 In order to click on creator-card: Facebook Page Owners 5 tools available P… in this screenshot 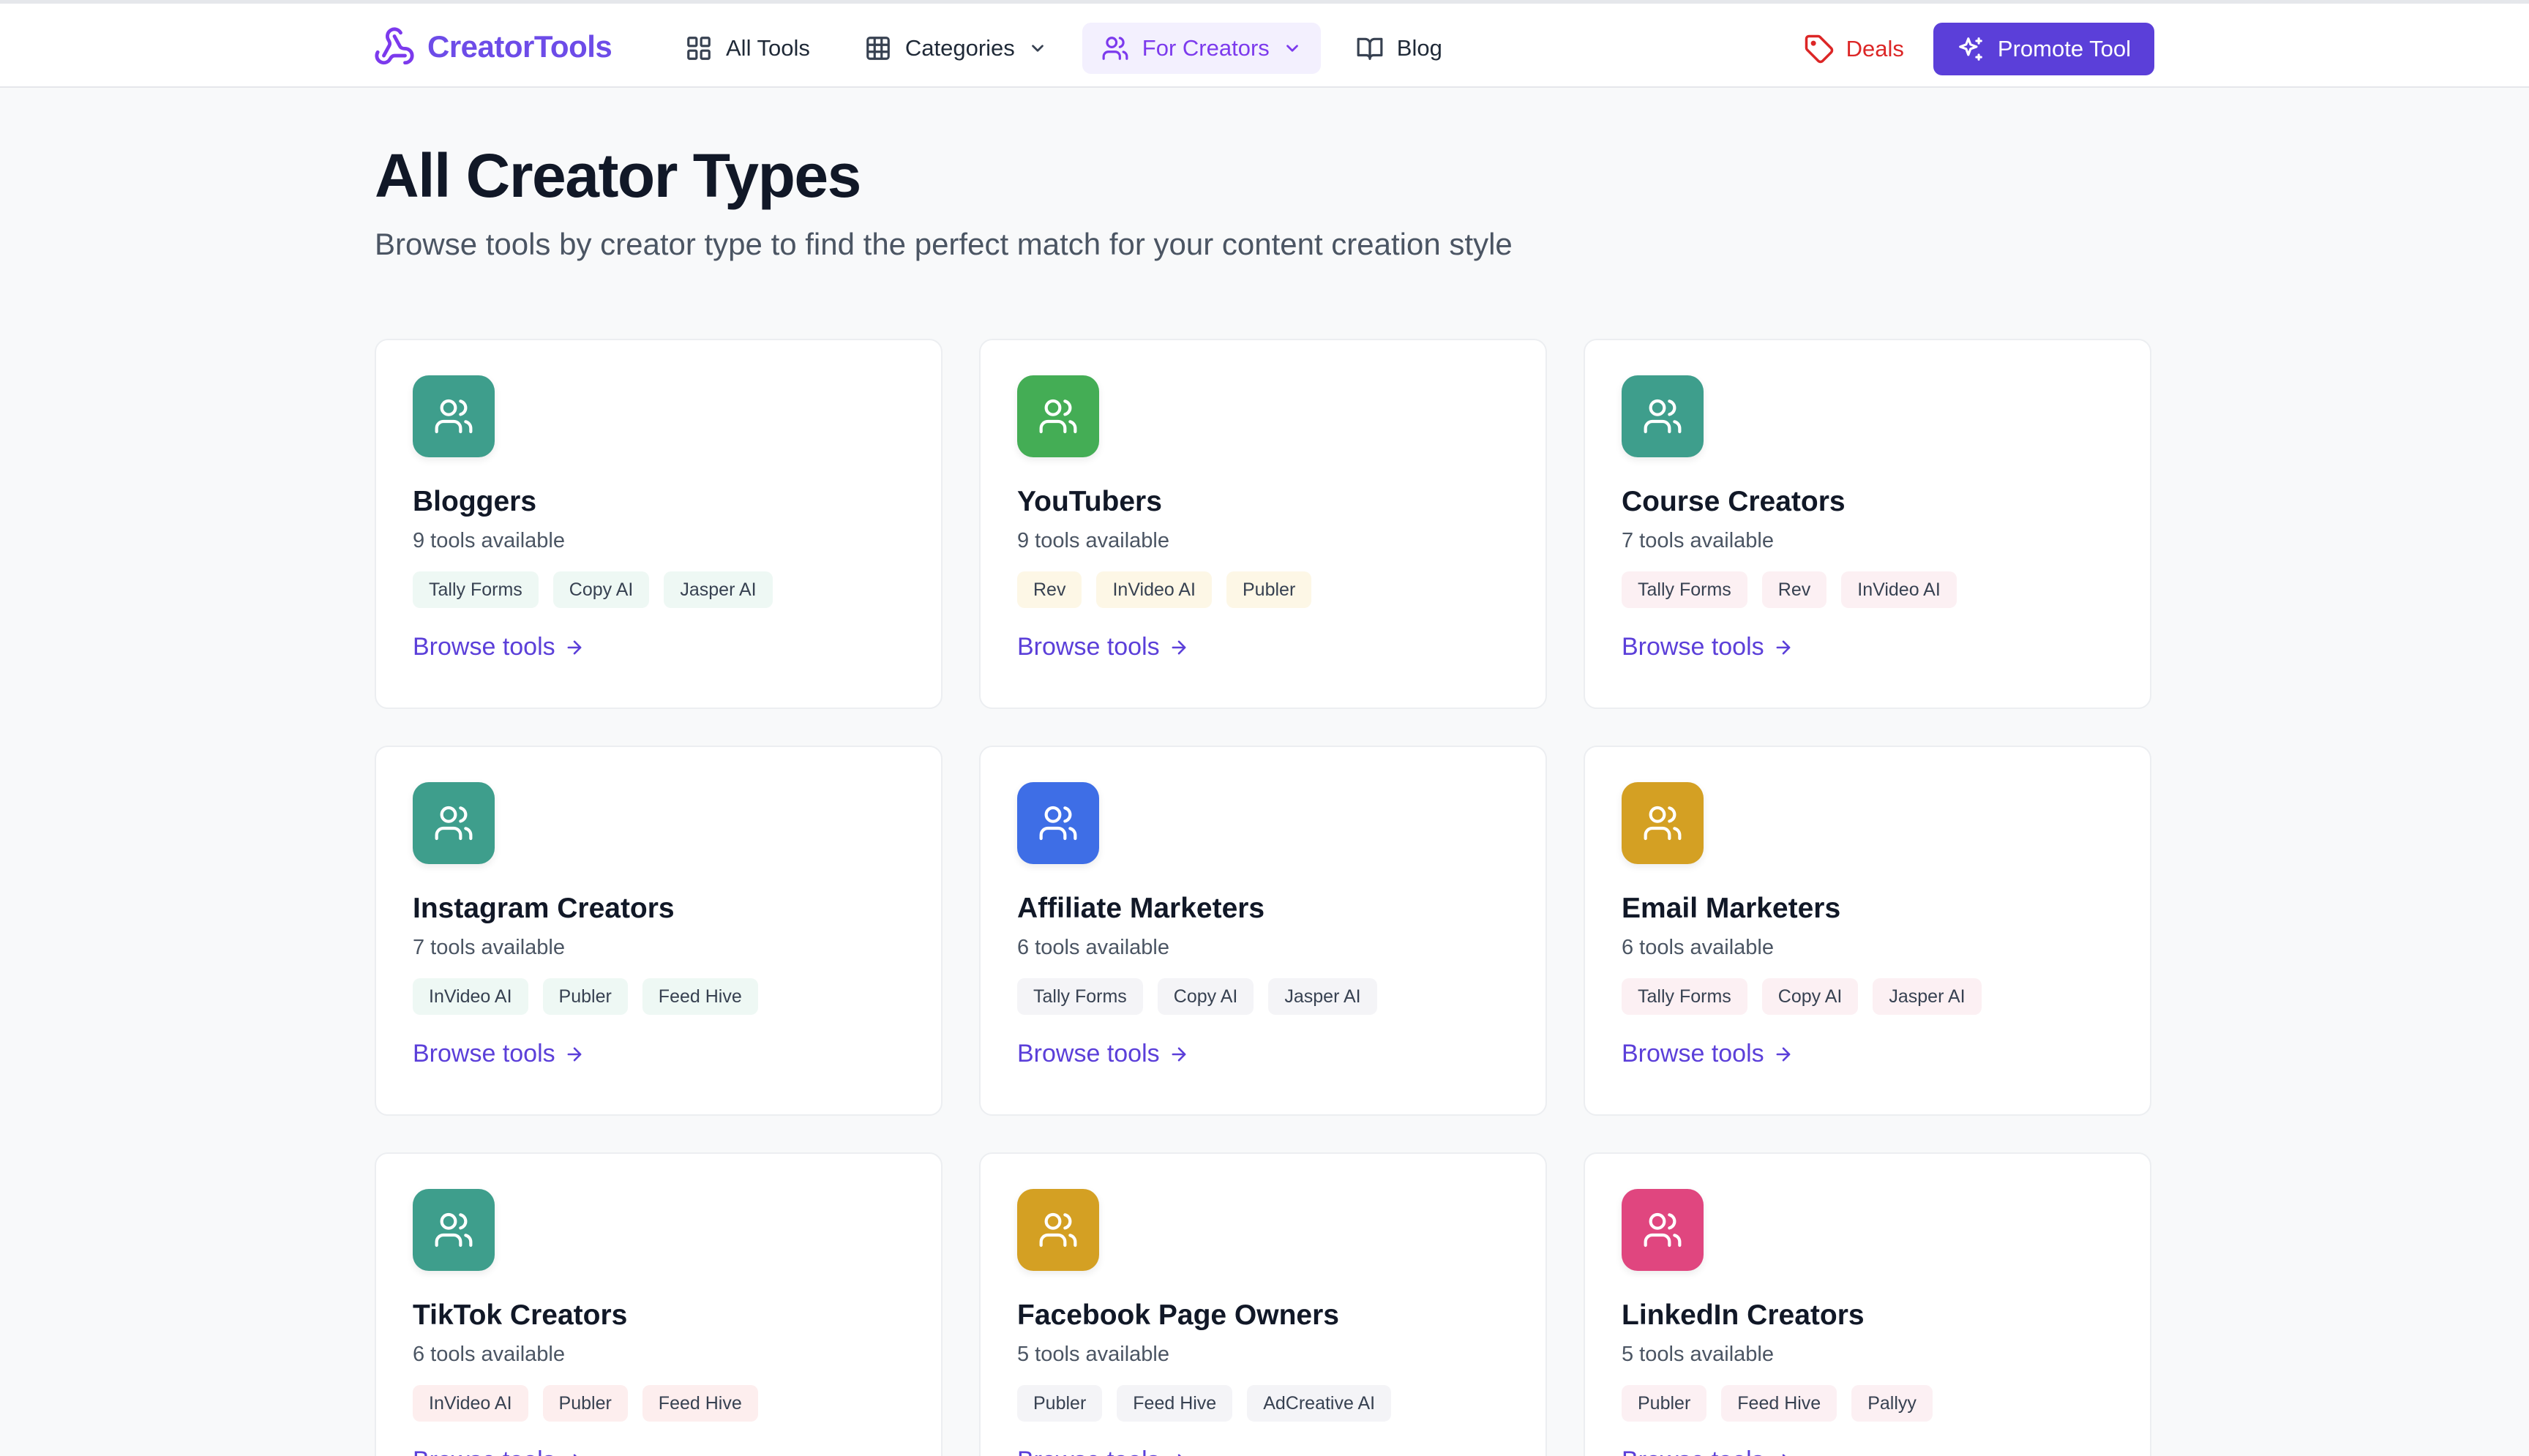, I will do `click(1263, 1304)`.